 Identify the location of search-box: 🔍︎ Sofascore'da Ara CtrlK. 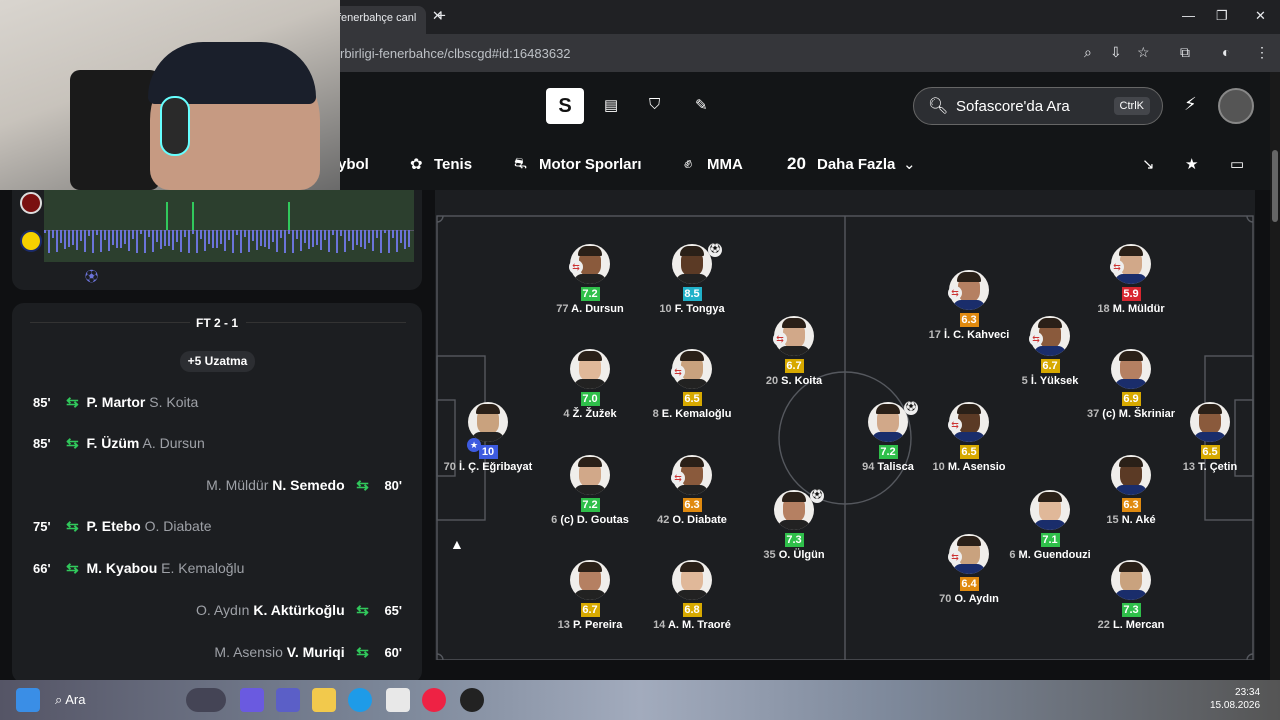
(1038, 106).